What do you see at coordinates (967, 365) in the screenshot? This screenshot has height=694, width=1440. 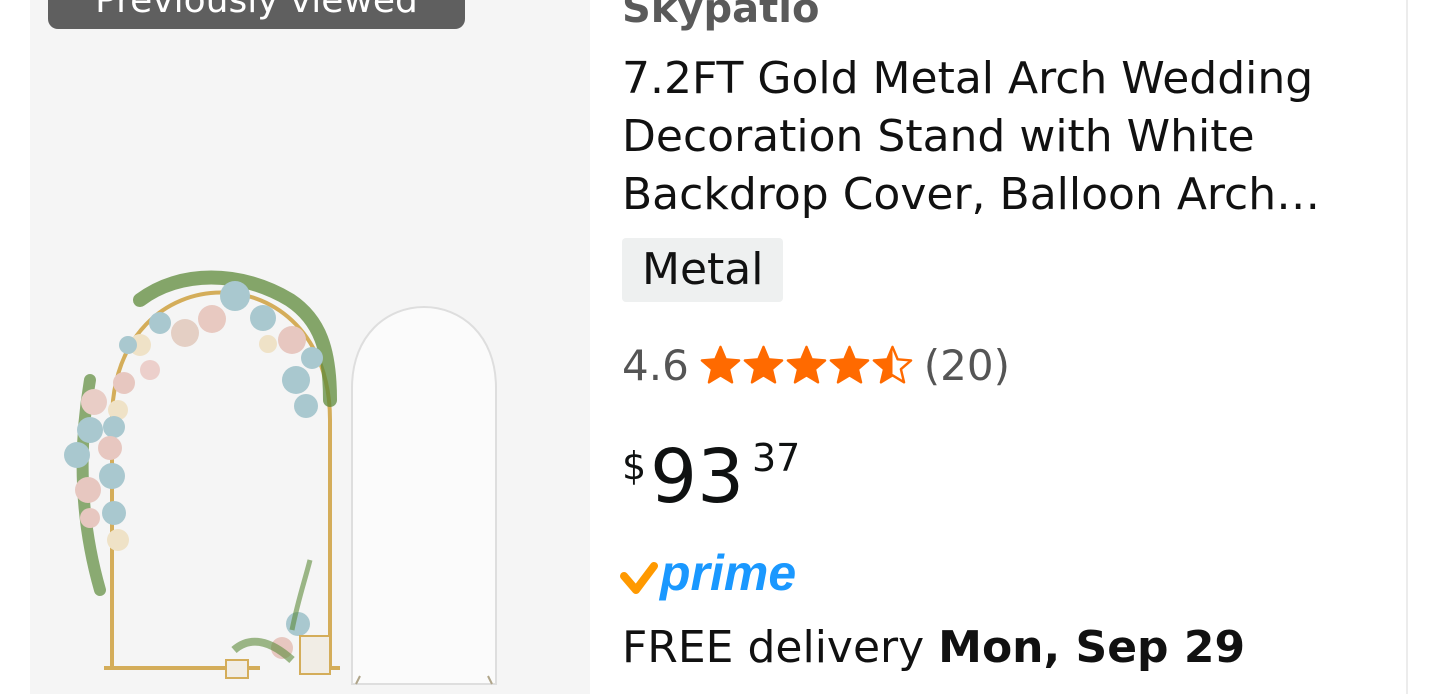 I see `review-count: (20)` at bounding box center [967, 365].